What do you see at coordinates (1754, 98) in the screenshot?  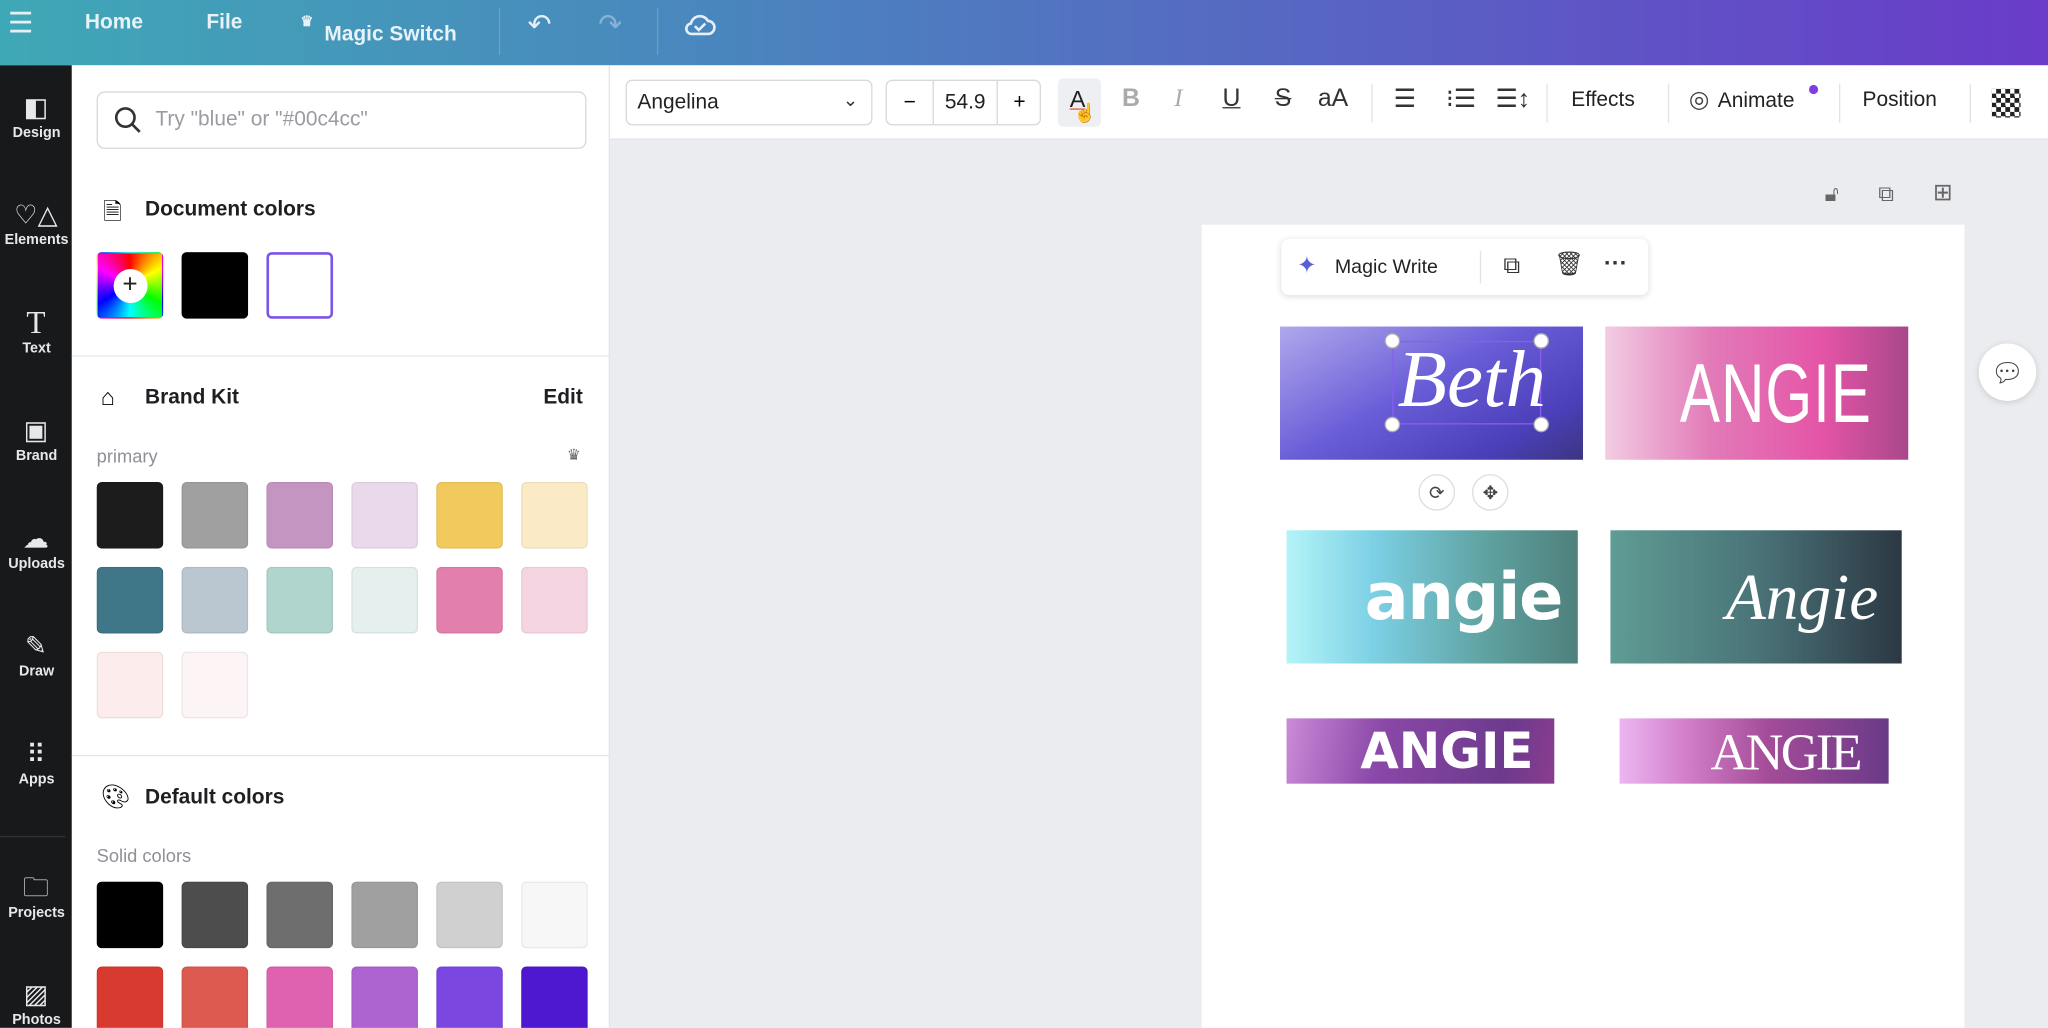 I see `animate-button: ◎ Animate` at bounding box center [1754, 98].